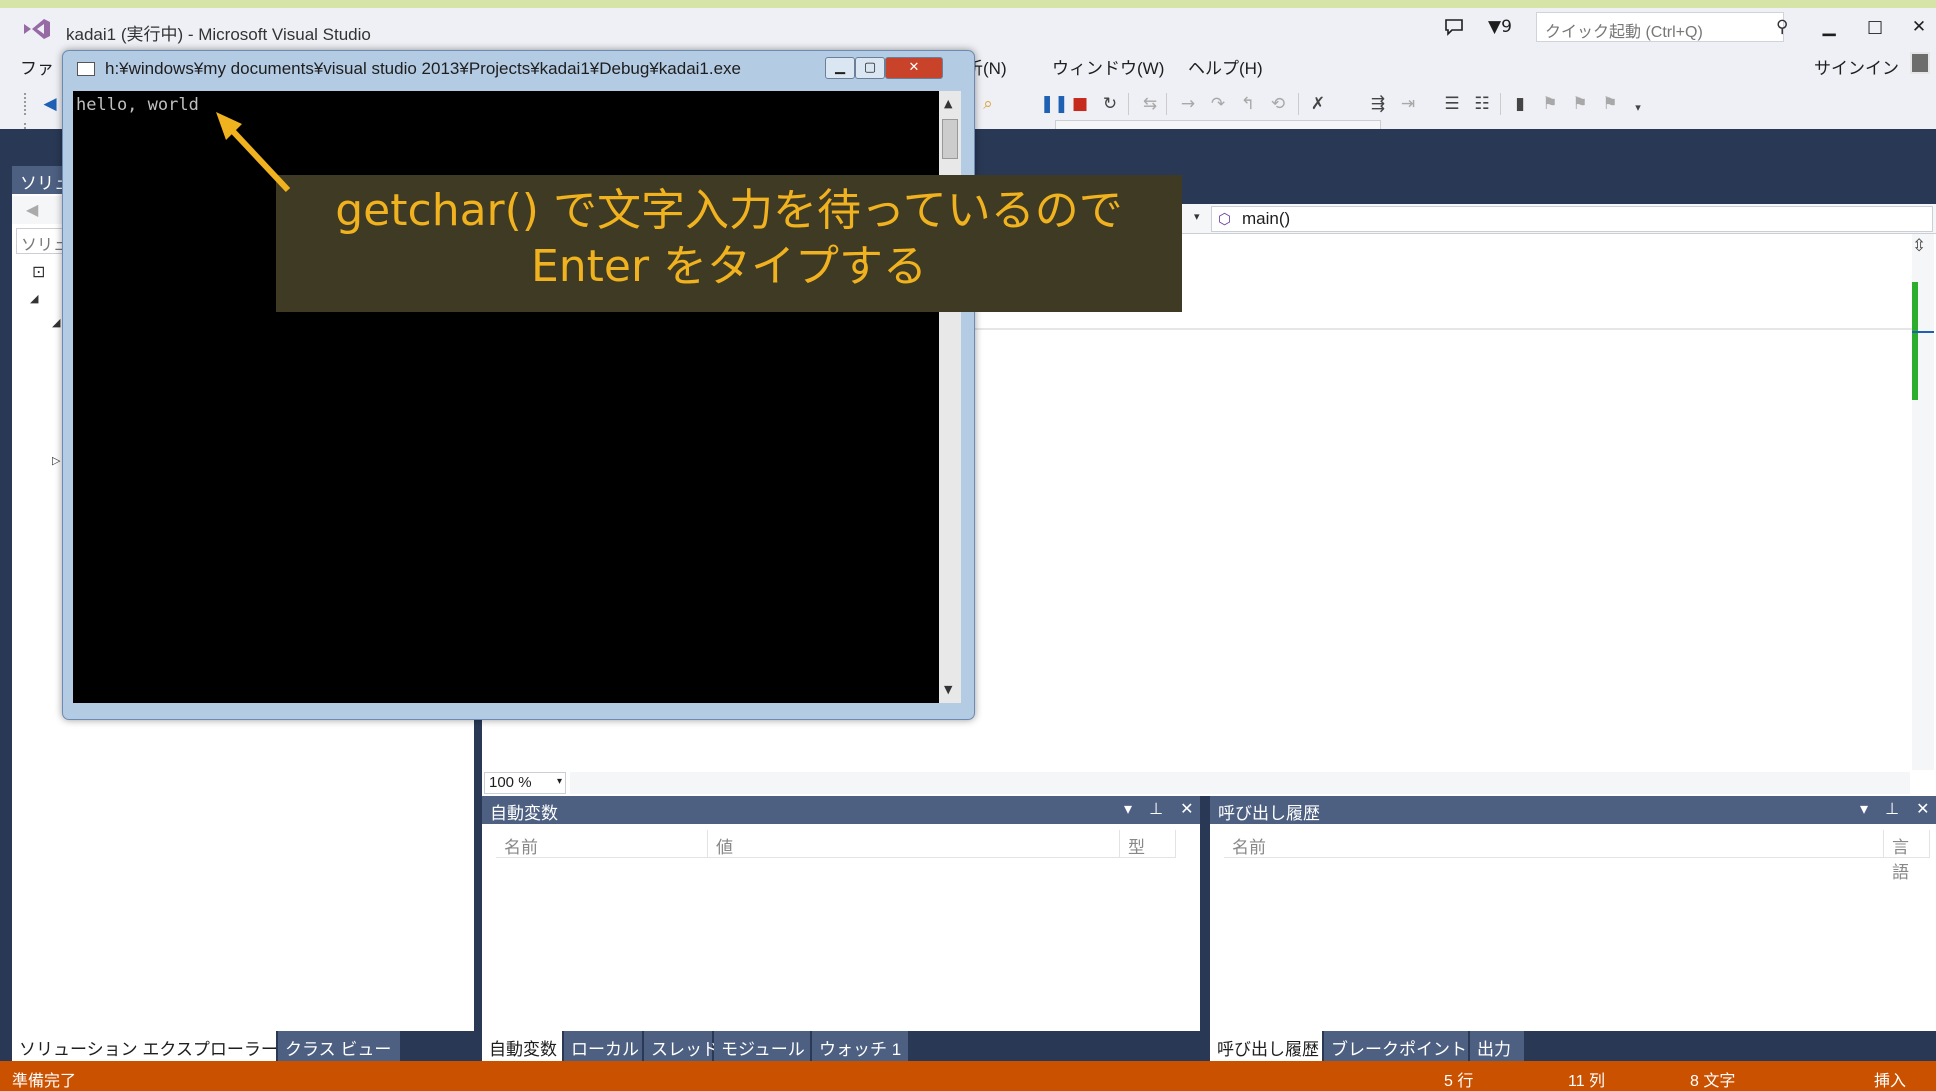 This screenshot has width=1936, height=1091. I want to click on status-line: 5 行, so click(1459, 1081).